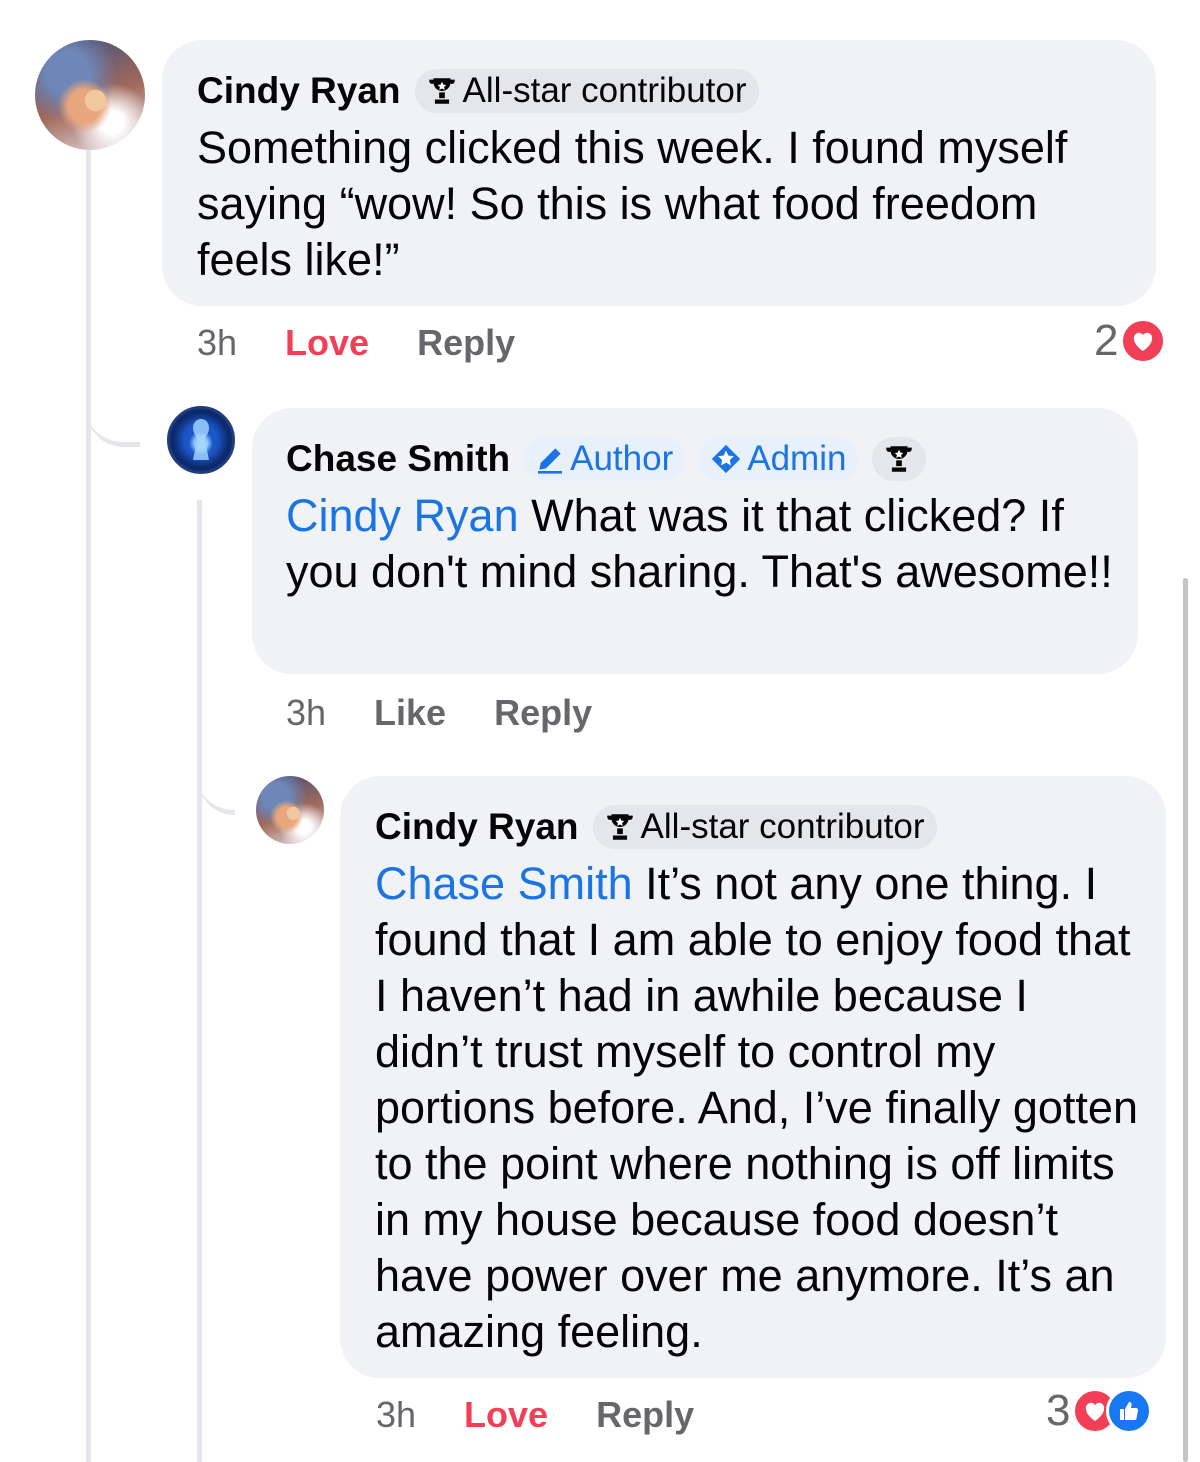 This screenshot has height=1462, width=1200. I want to click on avatar-chase-smith, so click(201, 440).